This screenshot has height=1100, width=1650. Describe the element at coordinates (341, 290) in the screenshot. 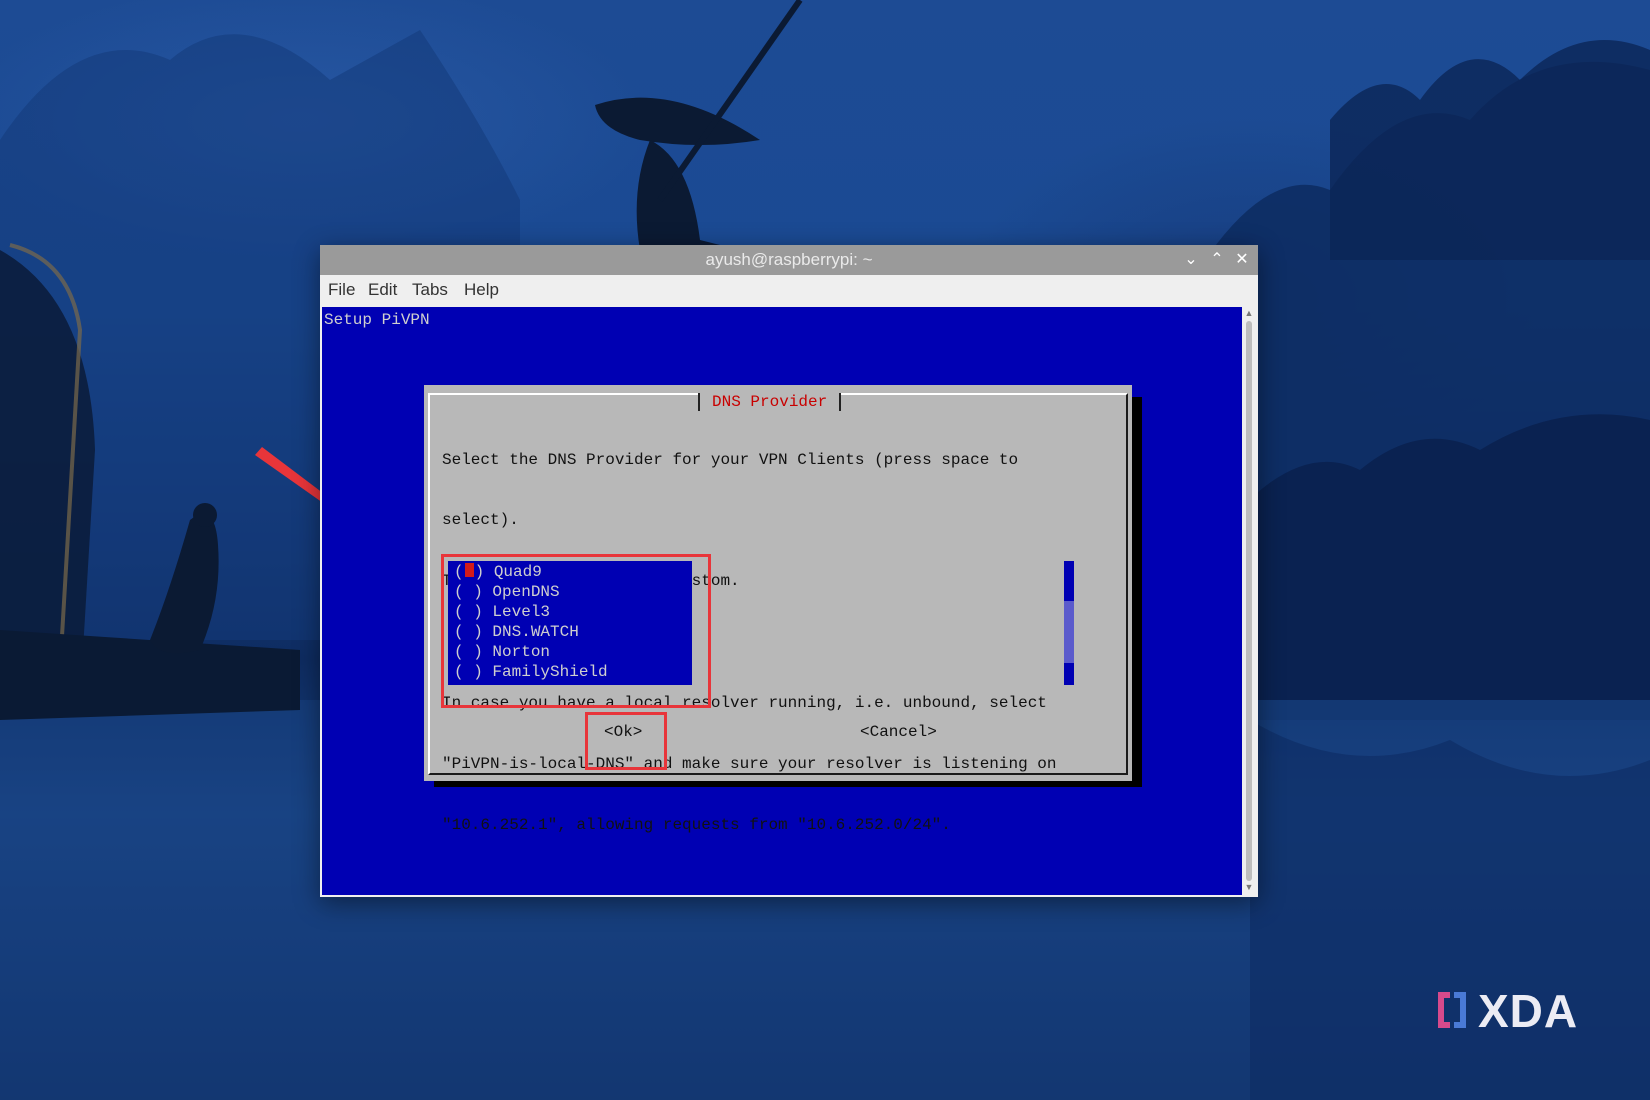

I see `menu-file: File` at that location.